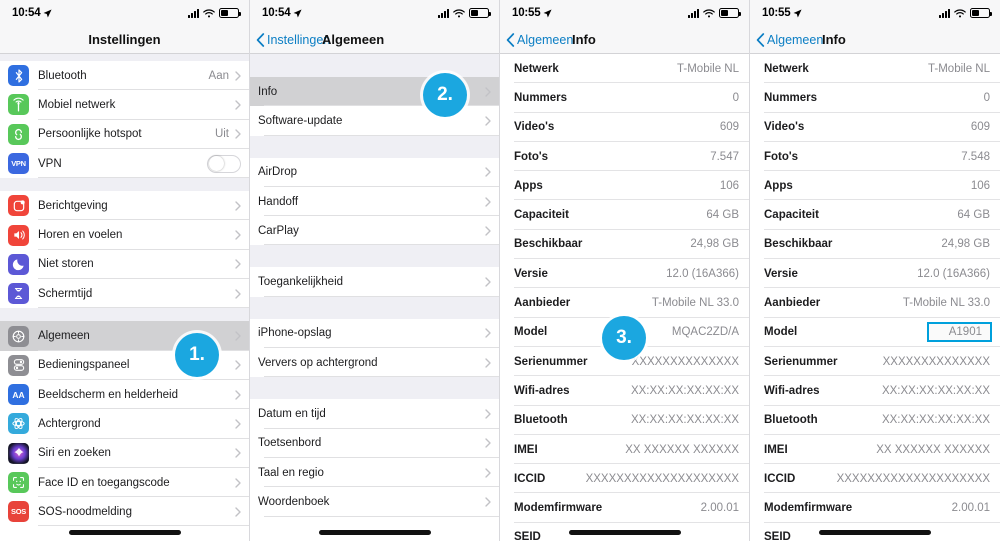 The width and height of the screenshot is (1000, 541). What do you see at coordinates (124, 264) in the screenshot?
I see `settings-row: Niet storen` at bounding box center [124, 264].